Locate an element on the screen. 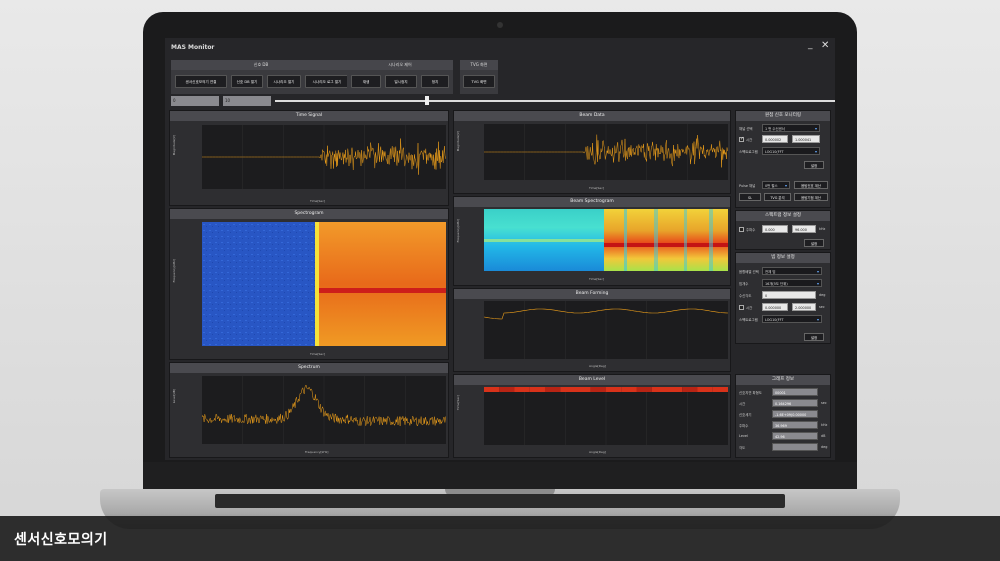 The width and height of the screenshot is (1000, 561). beam-time-checkbox is located at coordinates (741, 307).